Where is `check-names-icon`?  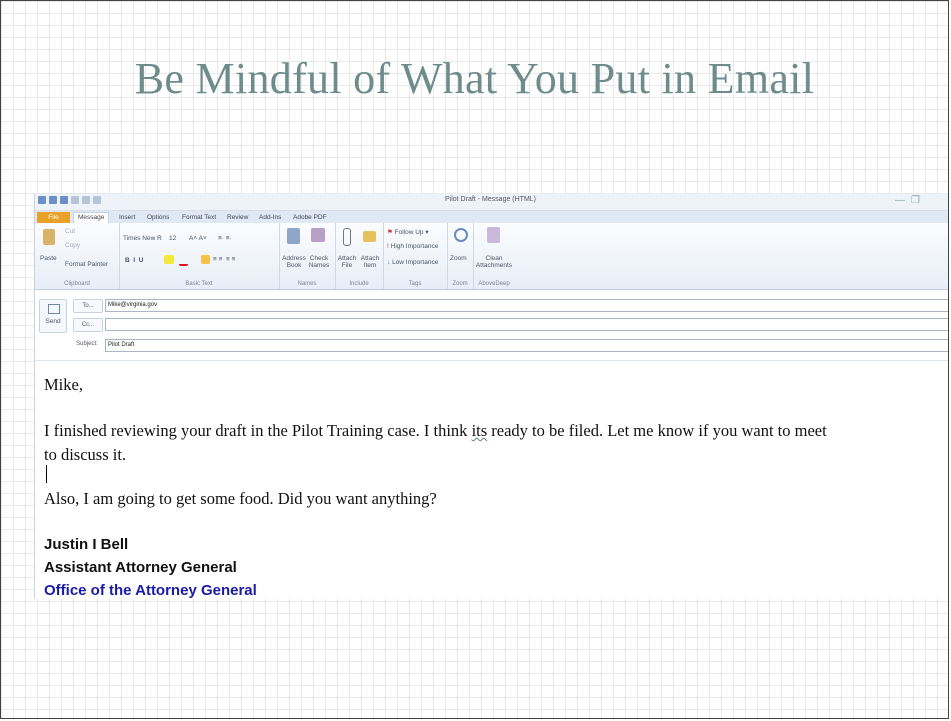 check-names-icon is located at coordinates (318, 235).